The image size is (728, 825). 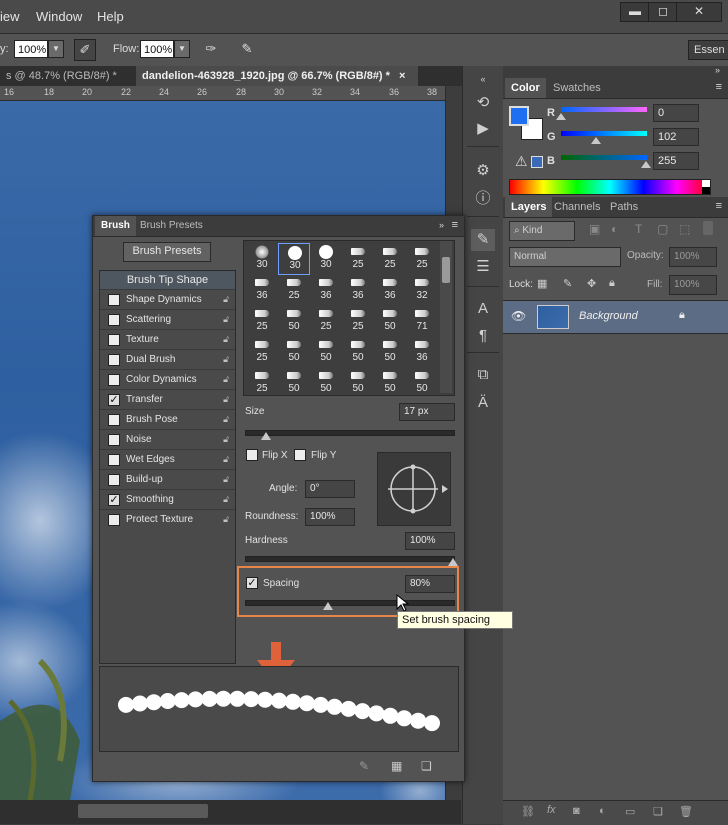 I want to click on menu-window: Window, so click(x=59, y=16).